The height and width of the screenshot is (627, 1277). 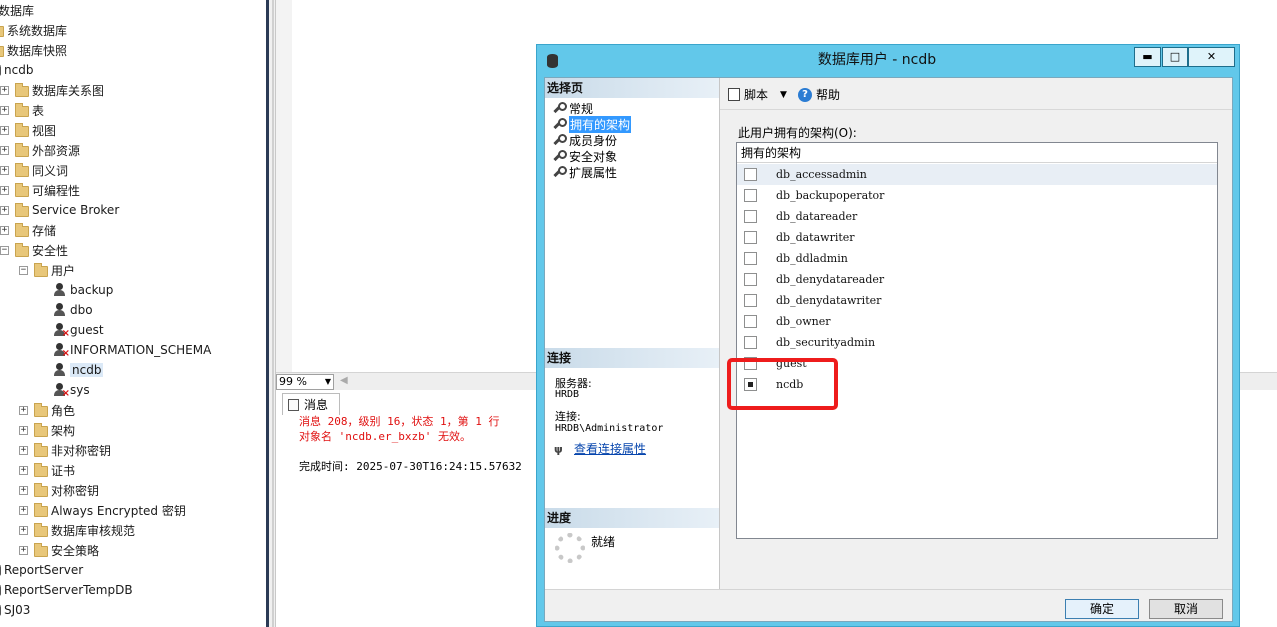 What do you see at coordinates (28, 130) in the screenshot?
I see `tree-node: + 视图` at bounding box center [28, 130].